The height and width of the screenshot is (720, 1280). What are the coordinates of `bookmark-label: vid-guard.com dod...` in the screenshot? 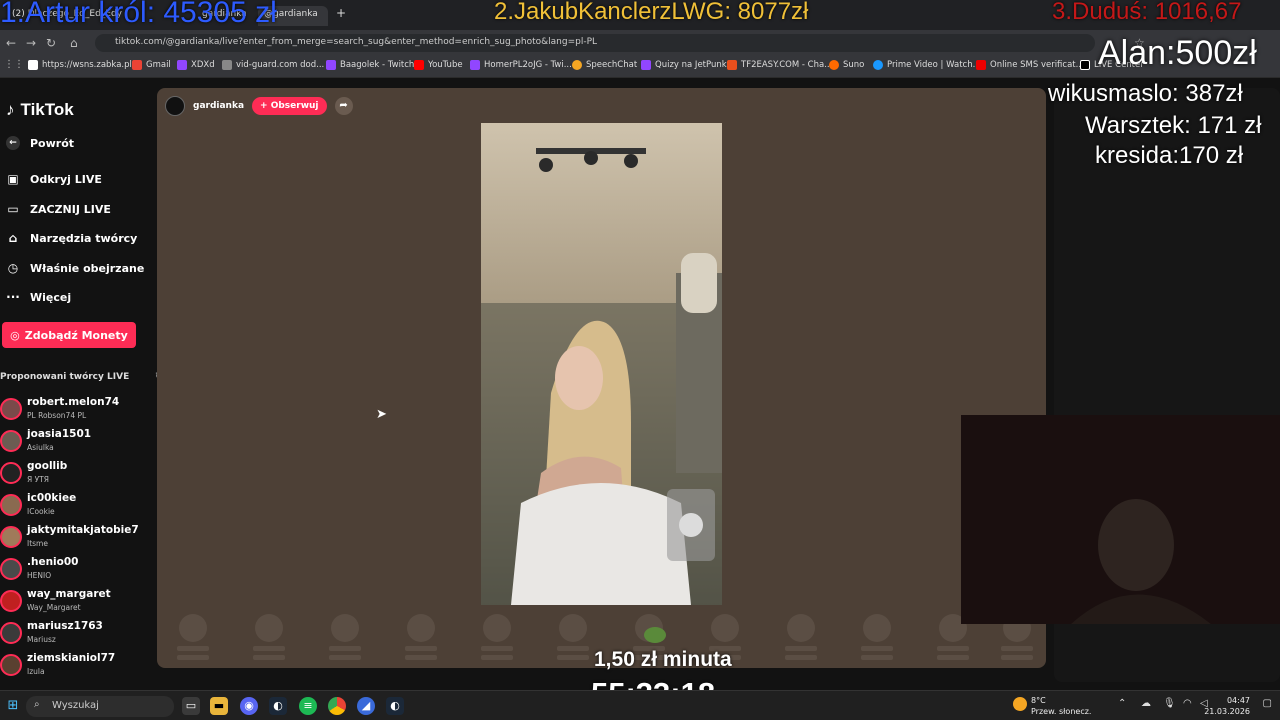 It's located at (280, 65).